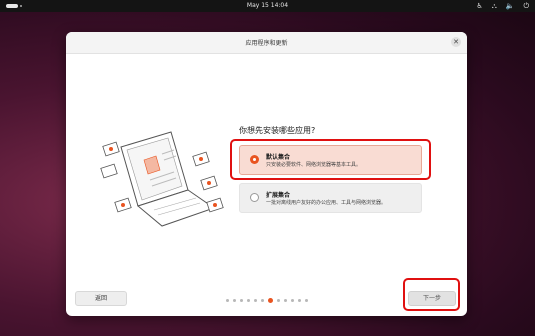 This screenshot has height=336, width=535. I want to click on highlight-box-option, so click(330, 159).